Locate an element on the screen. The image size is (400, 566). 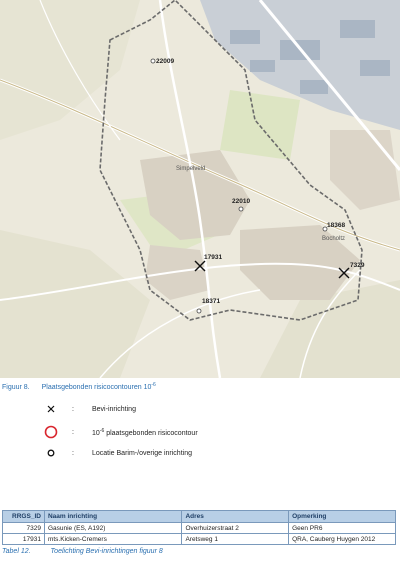
column-header: Adres is located at coordinates (235, 516).